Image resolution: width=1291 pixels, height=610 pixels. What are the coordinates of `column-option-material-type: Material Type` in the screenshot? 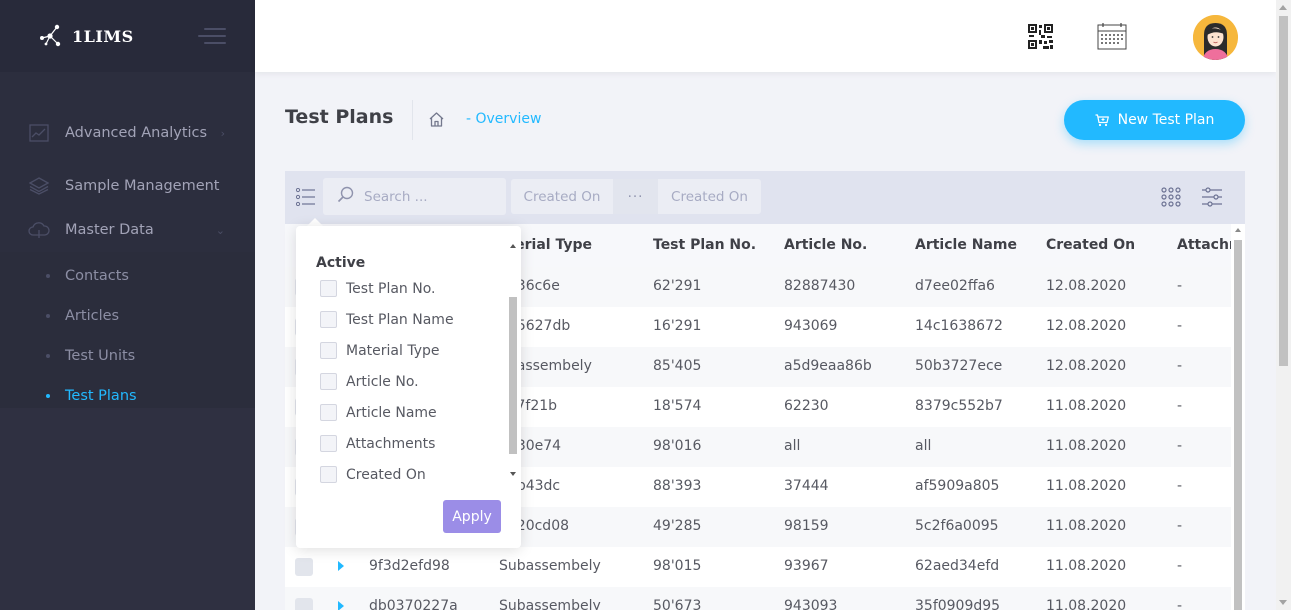 It's located at (379, 350).